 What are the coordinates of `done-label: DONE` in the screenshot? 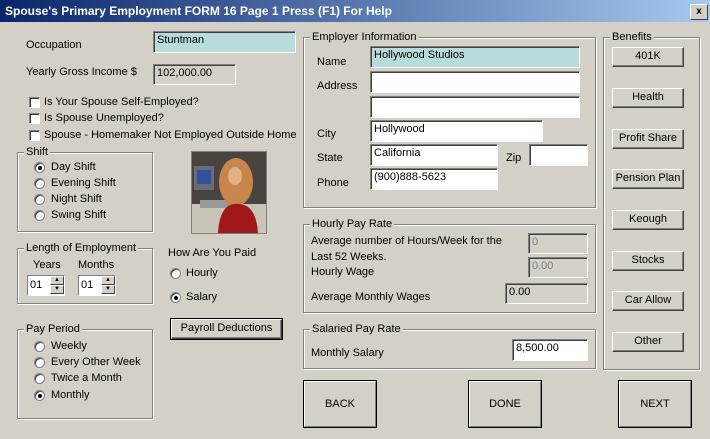 It's located at (505, 404).